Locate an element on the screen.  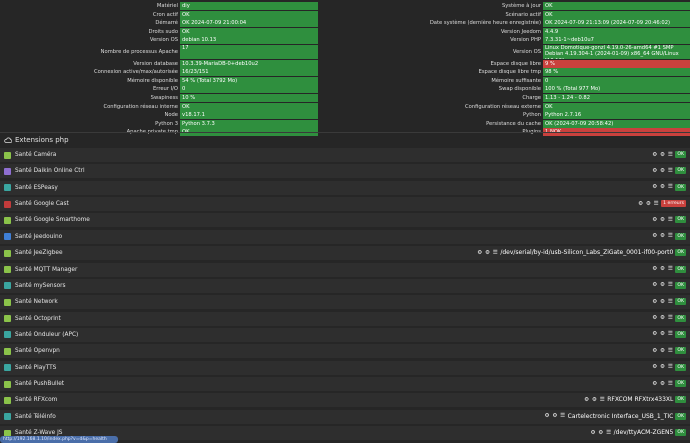
extension-name: Santé ESPeasy is located at coordinates (36, 188).